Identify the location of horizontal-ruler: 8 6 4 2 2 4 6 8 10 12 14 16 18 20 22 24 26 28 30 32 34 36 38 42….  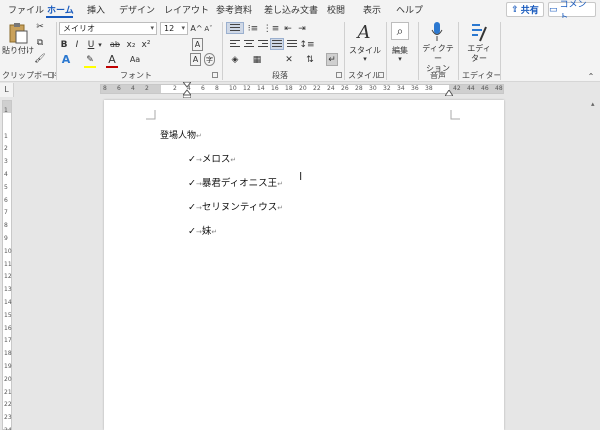
(302, 90).